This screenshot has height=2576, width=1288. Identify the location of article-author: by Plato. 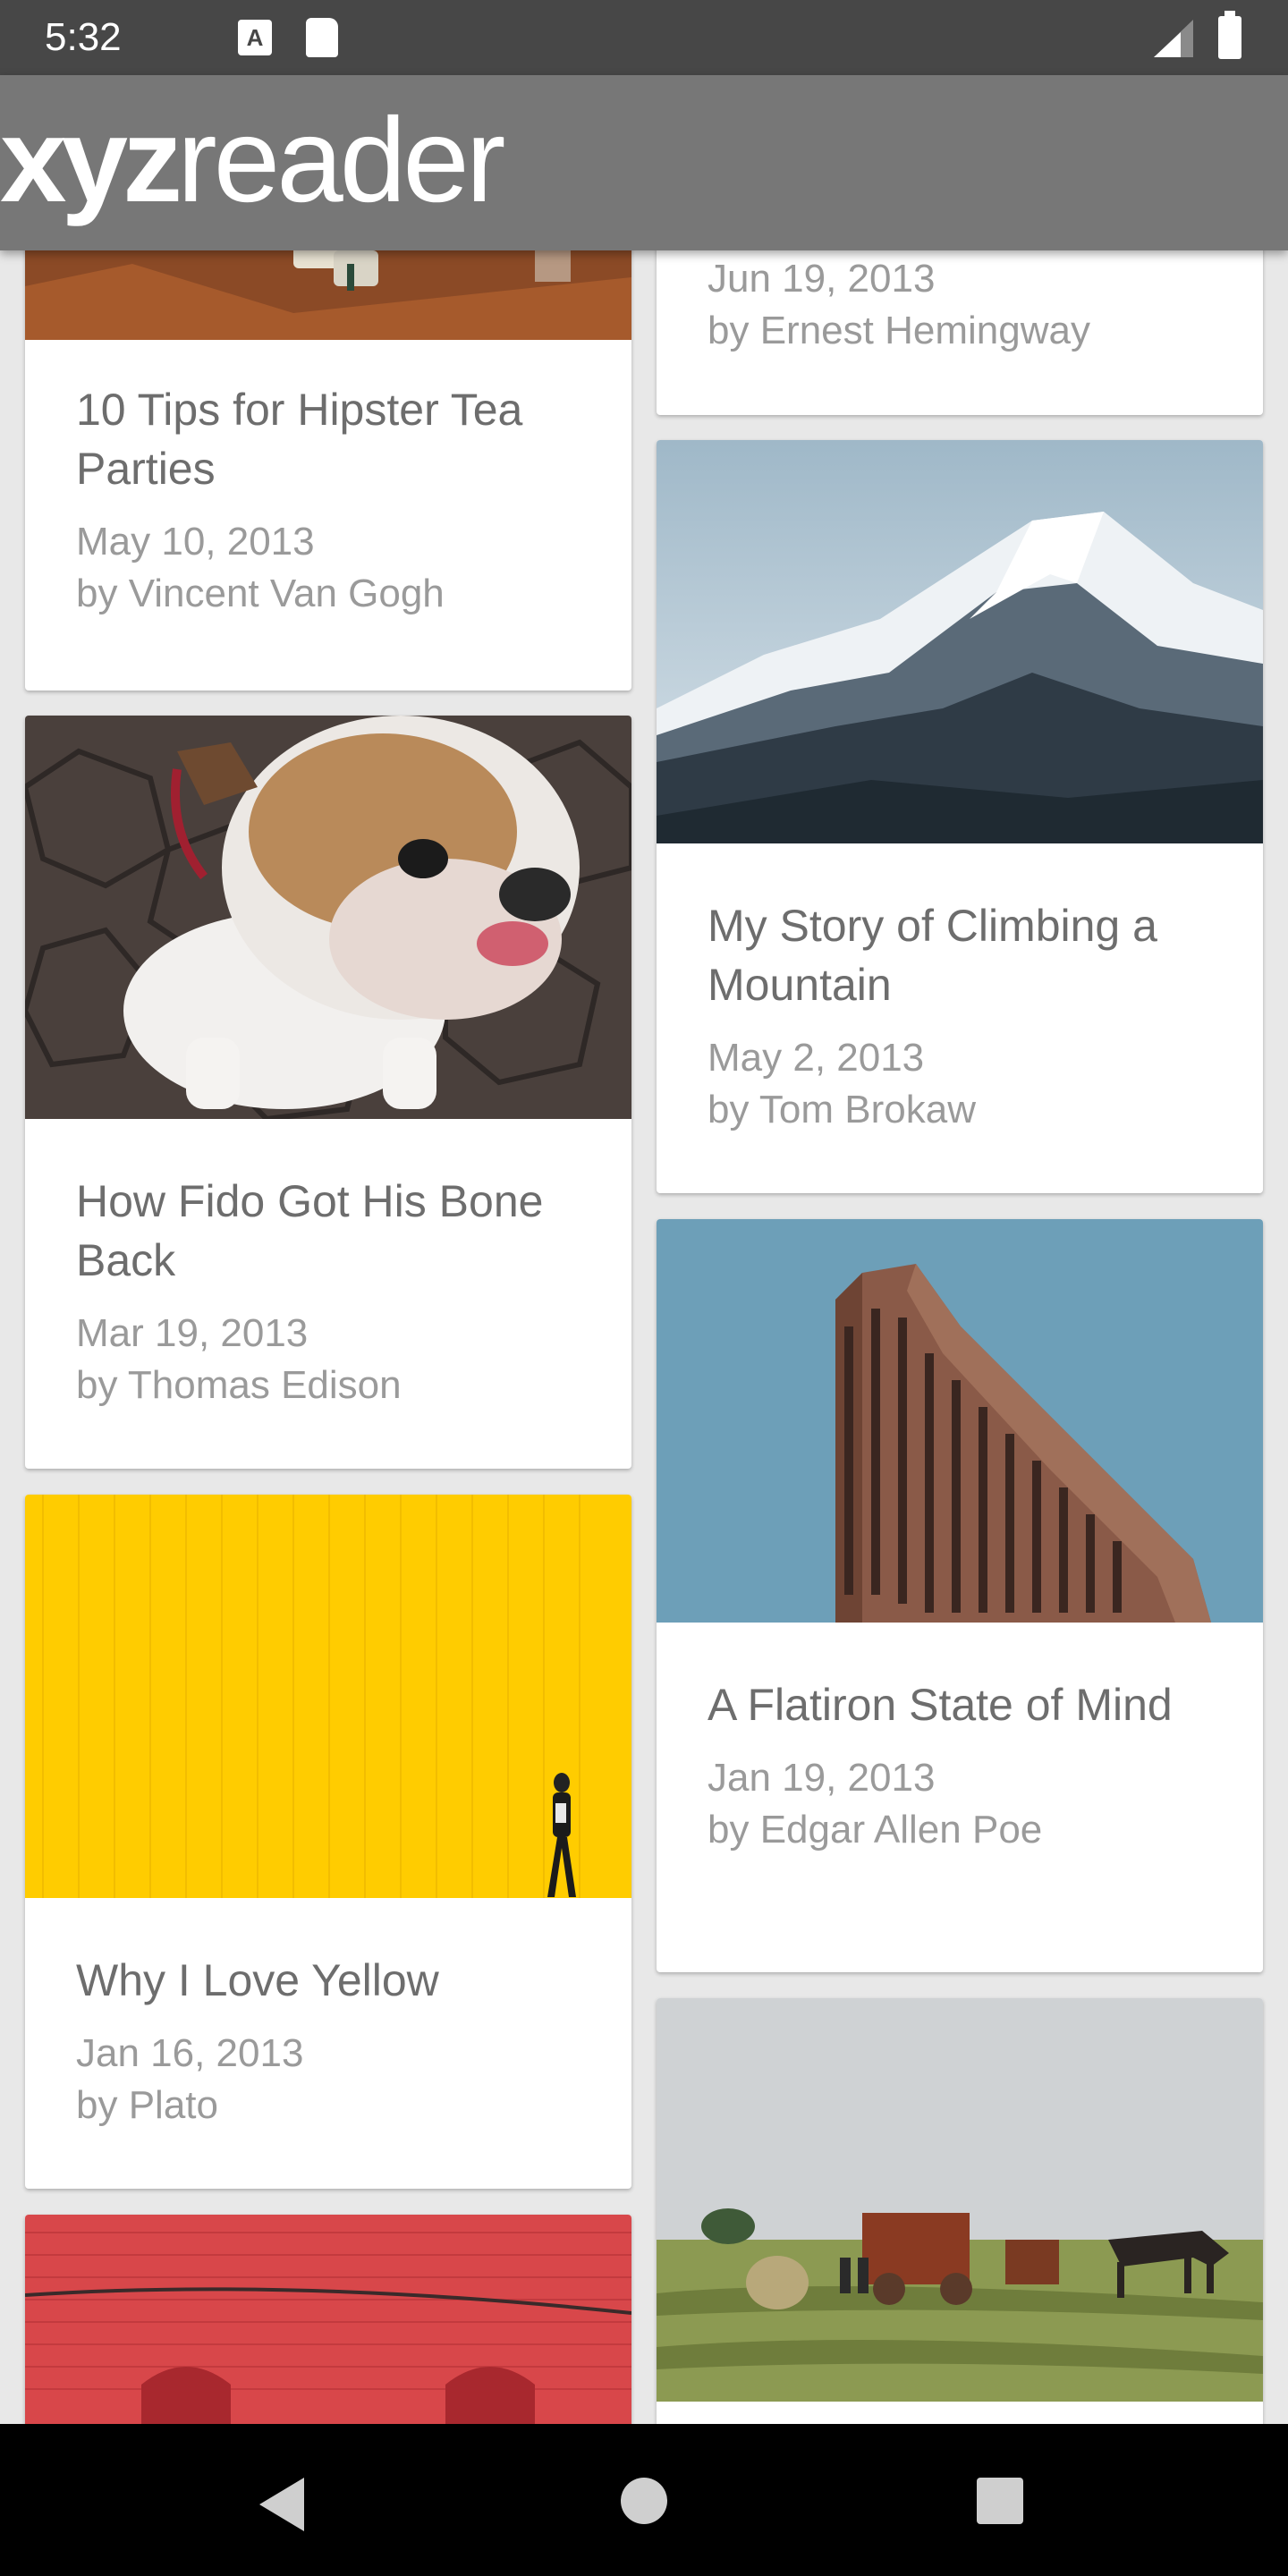
(147, 2105).